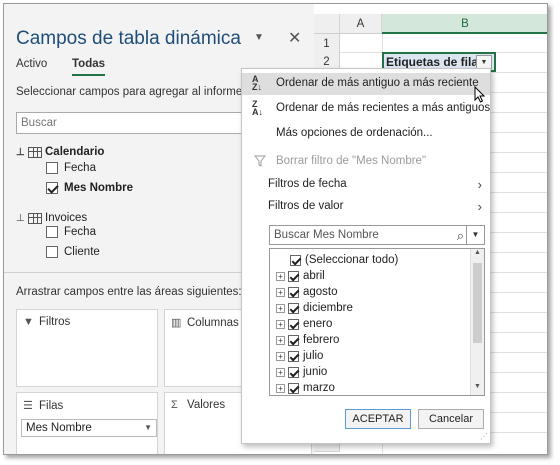 Image resolution: width=560 pixels, height=465 pixels. Describe the element at coordinates (319, 388) in the screenshot. I see `item-label: marzo` at that location.